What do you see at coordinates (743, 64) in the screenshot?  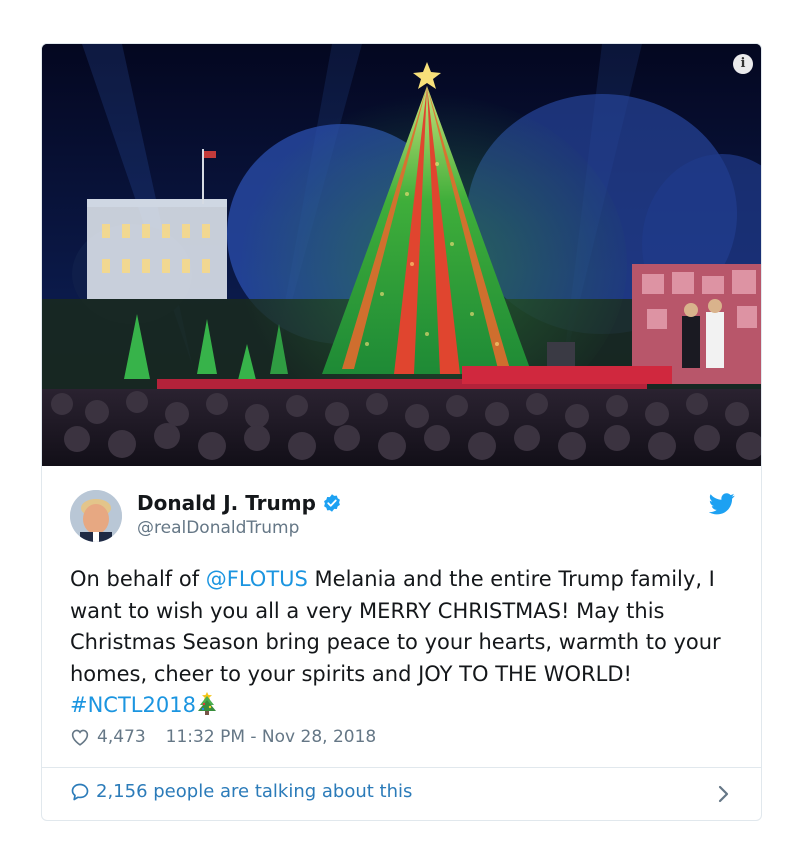 I see `info-icon: i` at bounding box center [743, 64].